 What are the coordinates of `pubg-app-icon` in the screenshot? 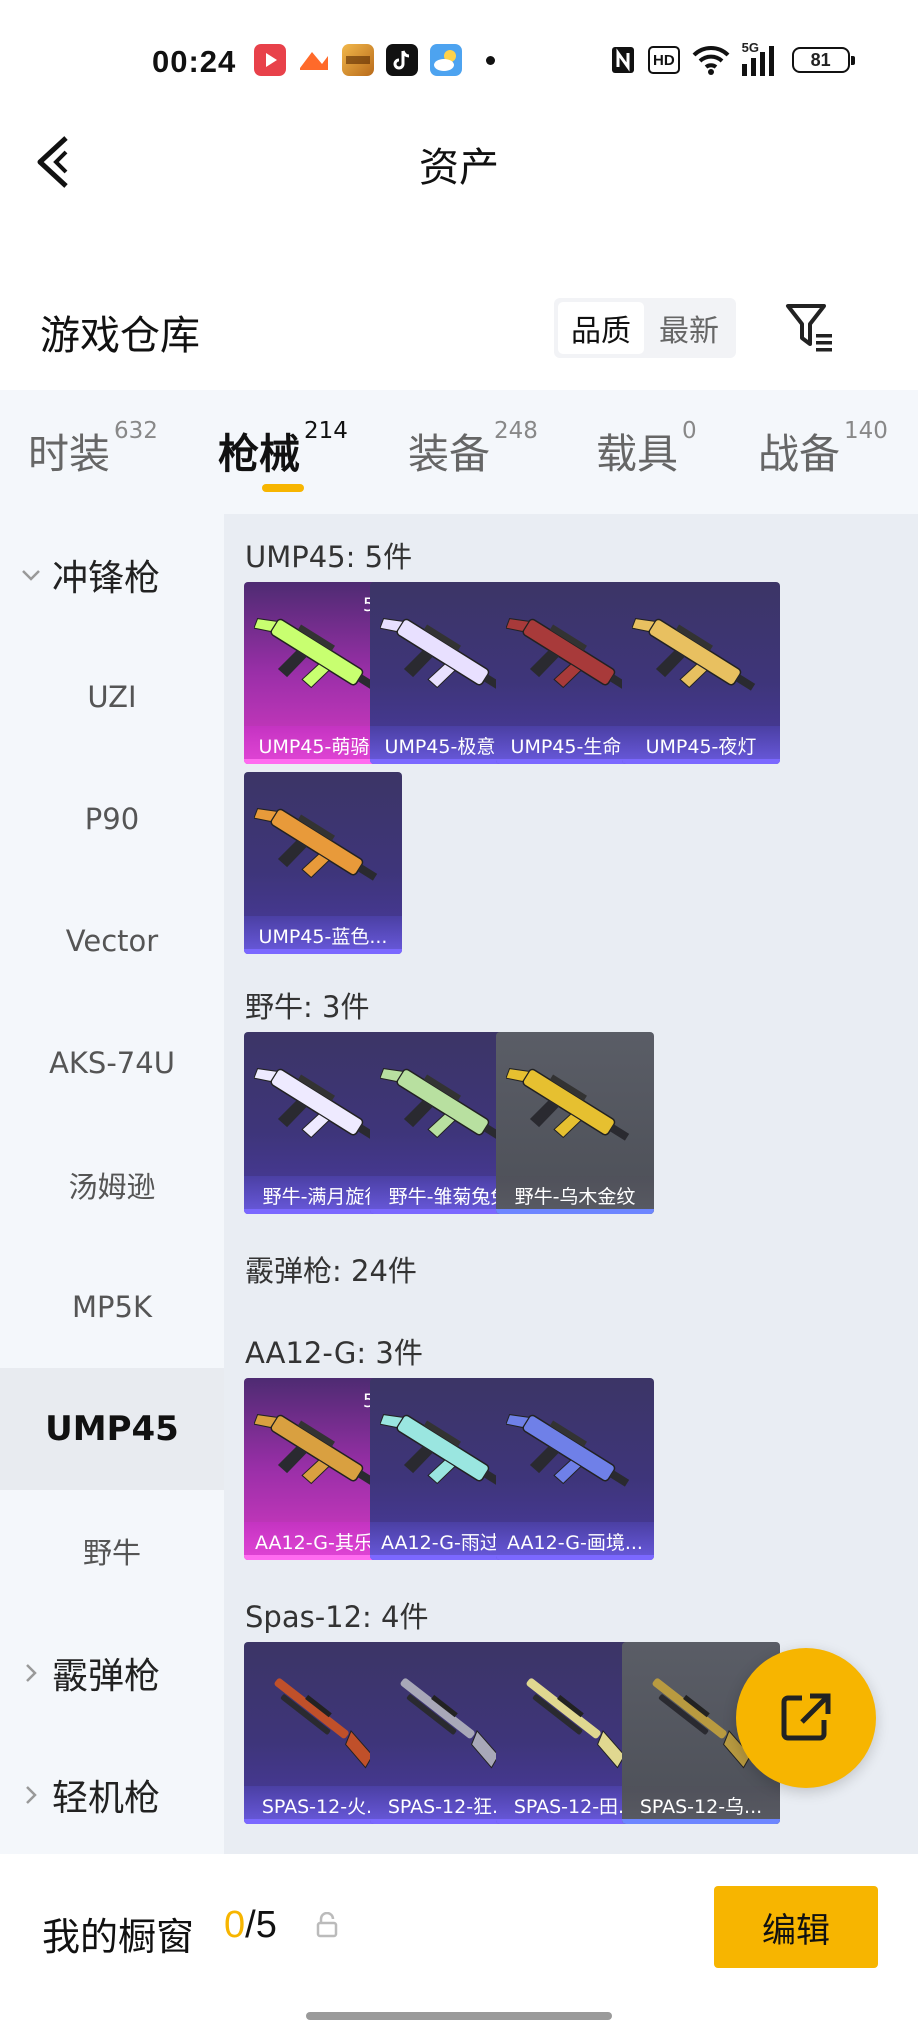 It's located at (358, 60).